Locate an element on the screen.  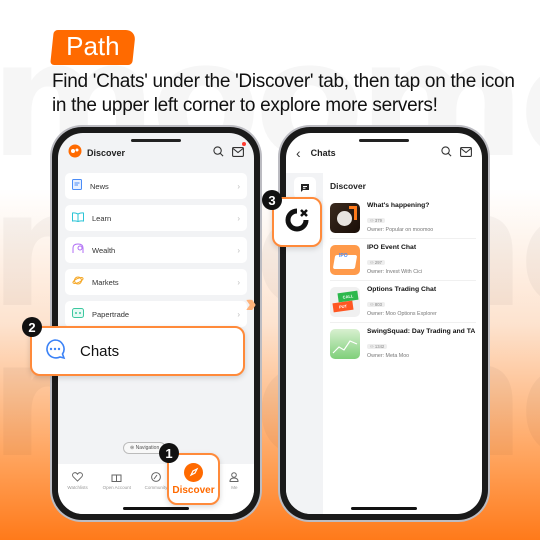
menu-item-wealth: Wealth › is located at coordinates (156, 250).